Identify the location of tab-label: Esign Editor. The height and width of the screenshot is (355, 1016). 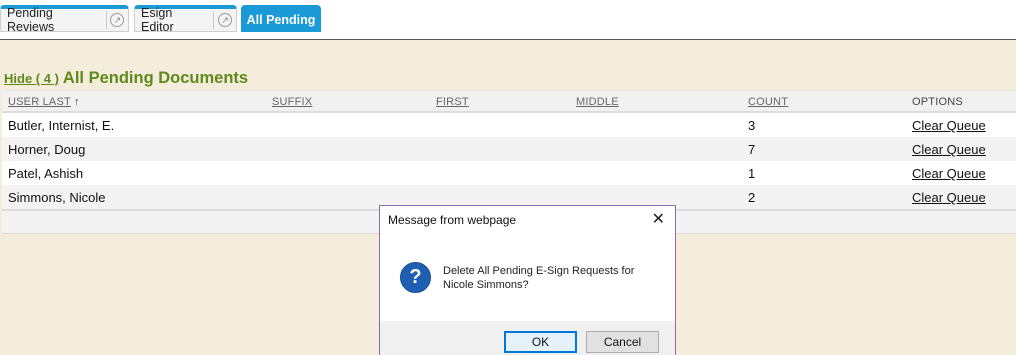
(174, 20).